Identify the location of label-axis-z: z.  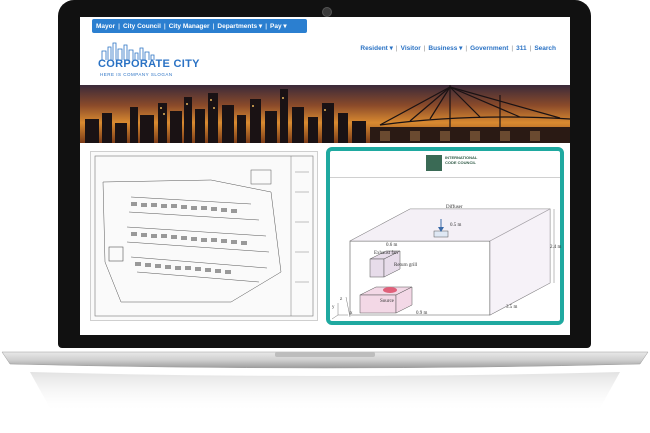
(341, 299).